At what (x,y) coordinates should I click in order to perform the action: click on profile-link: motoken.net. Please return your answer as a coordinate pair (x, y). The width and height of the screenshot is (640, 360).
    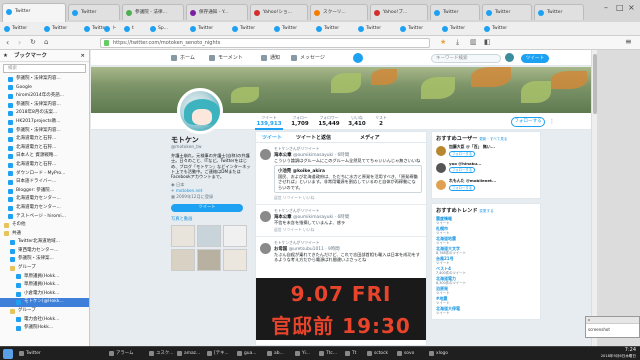
    Looking at the image, I should click on (189, 190).